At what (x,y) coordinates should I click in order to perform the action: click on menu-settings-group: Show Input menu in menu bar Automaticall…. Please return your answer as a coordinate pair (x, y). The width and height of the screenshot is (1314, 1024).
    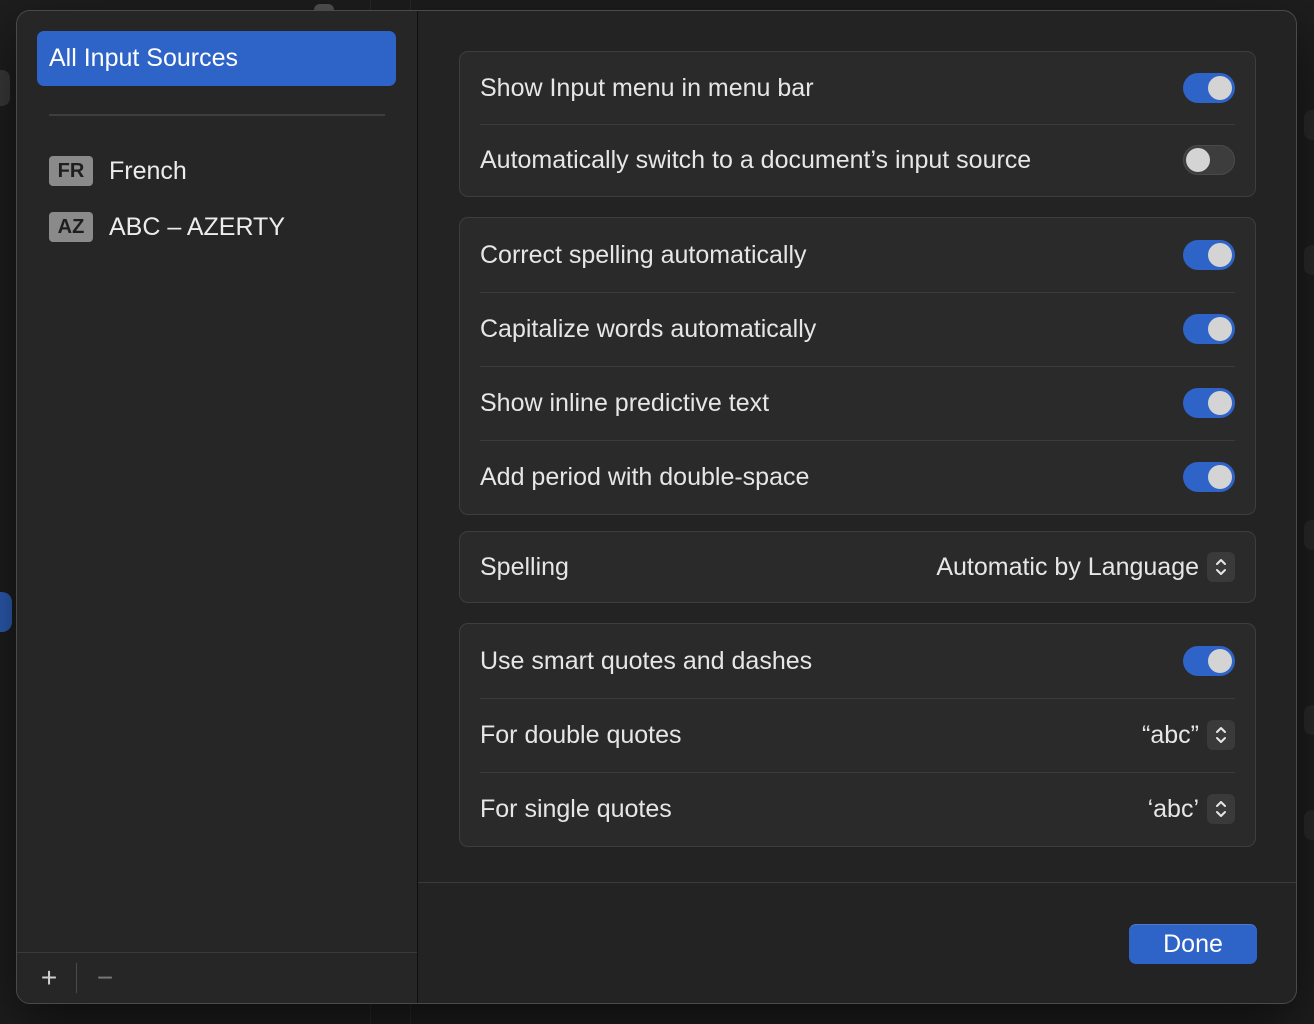
    Looking at the image, I should click on (857, 124).